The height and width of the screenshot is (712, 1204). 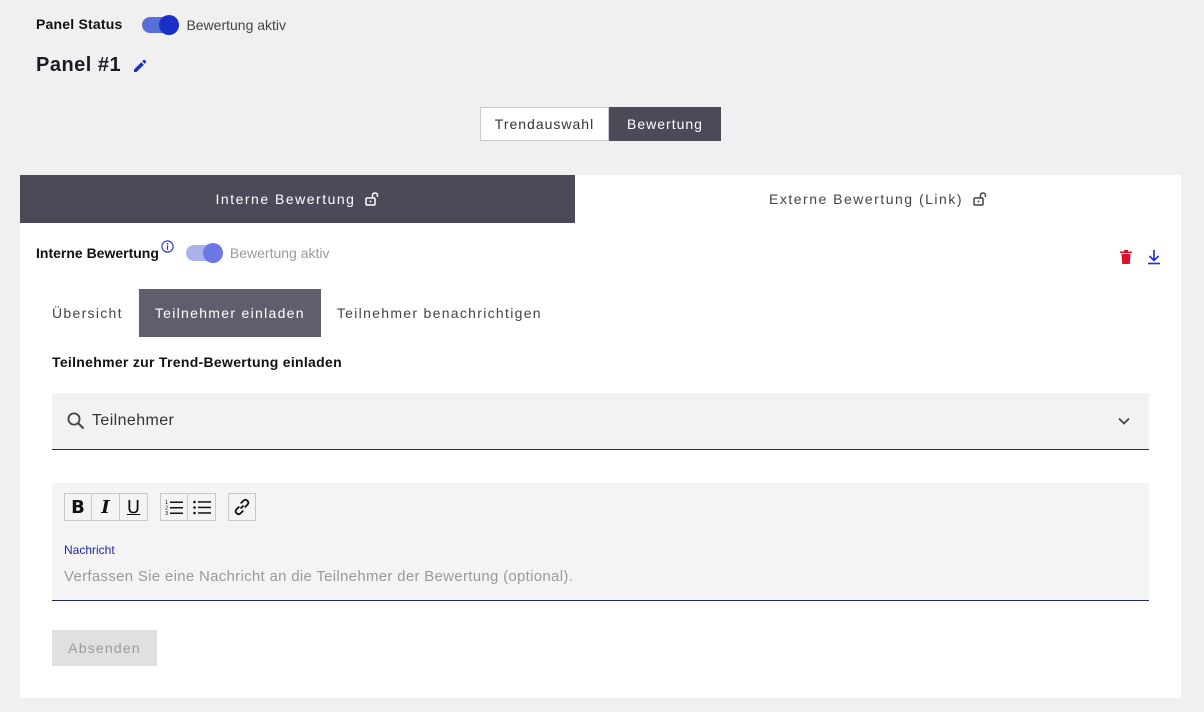 I want to click on format-group: B I U, so click(x=106, y=507).